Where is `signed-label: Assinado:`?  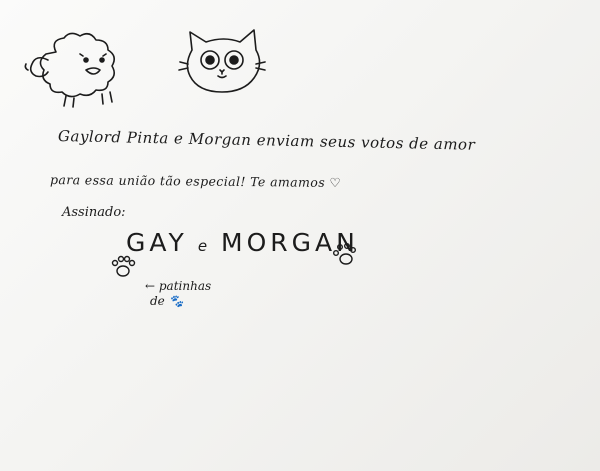 signed-label: Assinado: is located at coordinates (94, 212).